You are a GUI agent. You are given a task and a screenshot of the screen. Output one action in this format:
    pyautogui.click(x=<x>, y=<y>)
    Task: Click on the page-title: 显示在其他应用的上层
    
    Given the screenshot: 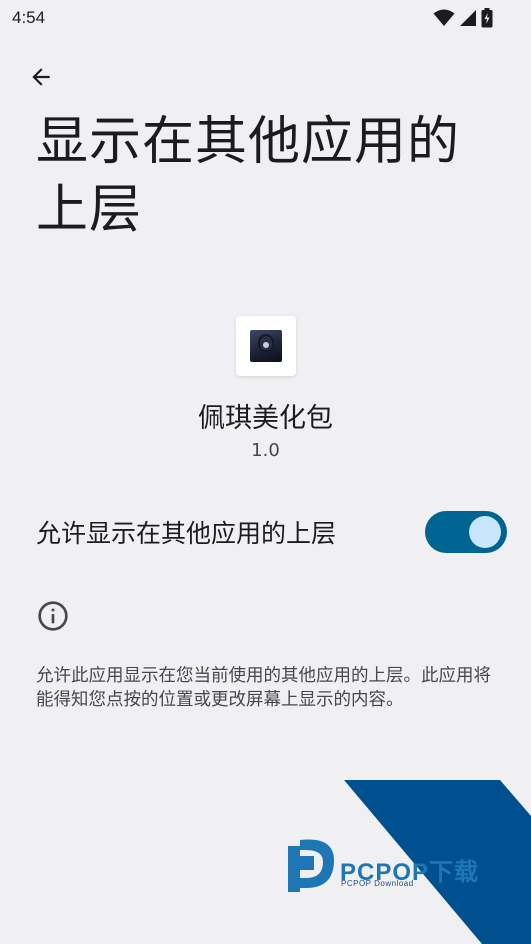 What is the action you would take?
    pyautogui.click(x=248, y=176)
    